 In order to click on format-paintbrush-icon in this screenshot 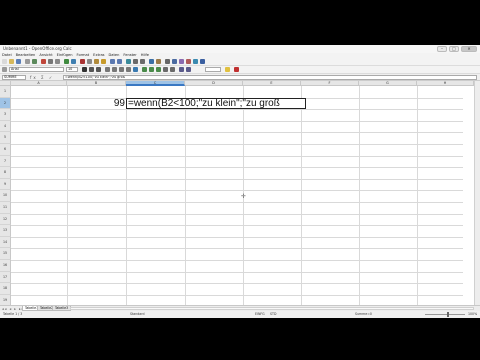, I will do `click(103, 61)`.